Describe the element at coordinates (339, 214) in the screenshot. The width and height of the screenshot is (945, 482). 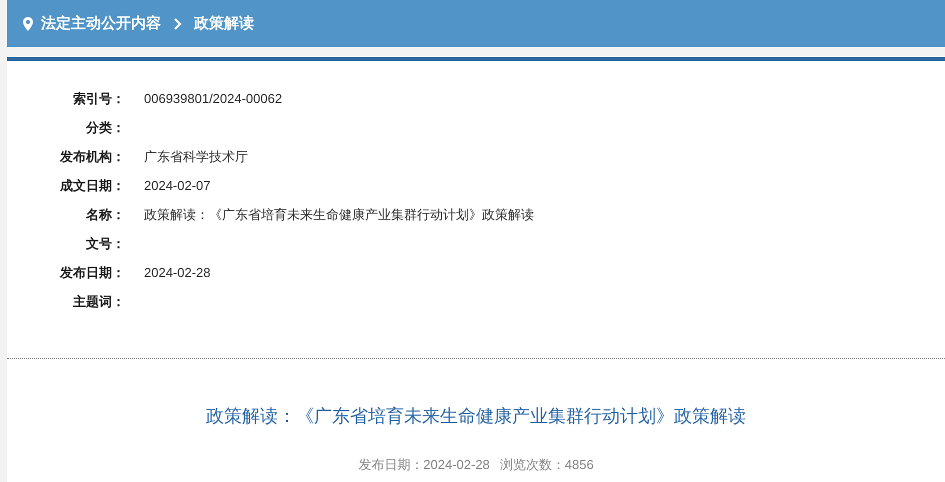
I see `field-value: 政策解读：《广东省培育未来生命健康产业集群行动计划》政策解读` at that location.